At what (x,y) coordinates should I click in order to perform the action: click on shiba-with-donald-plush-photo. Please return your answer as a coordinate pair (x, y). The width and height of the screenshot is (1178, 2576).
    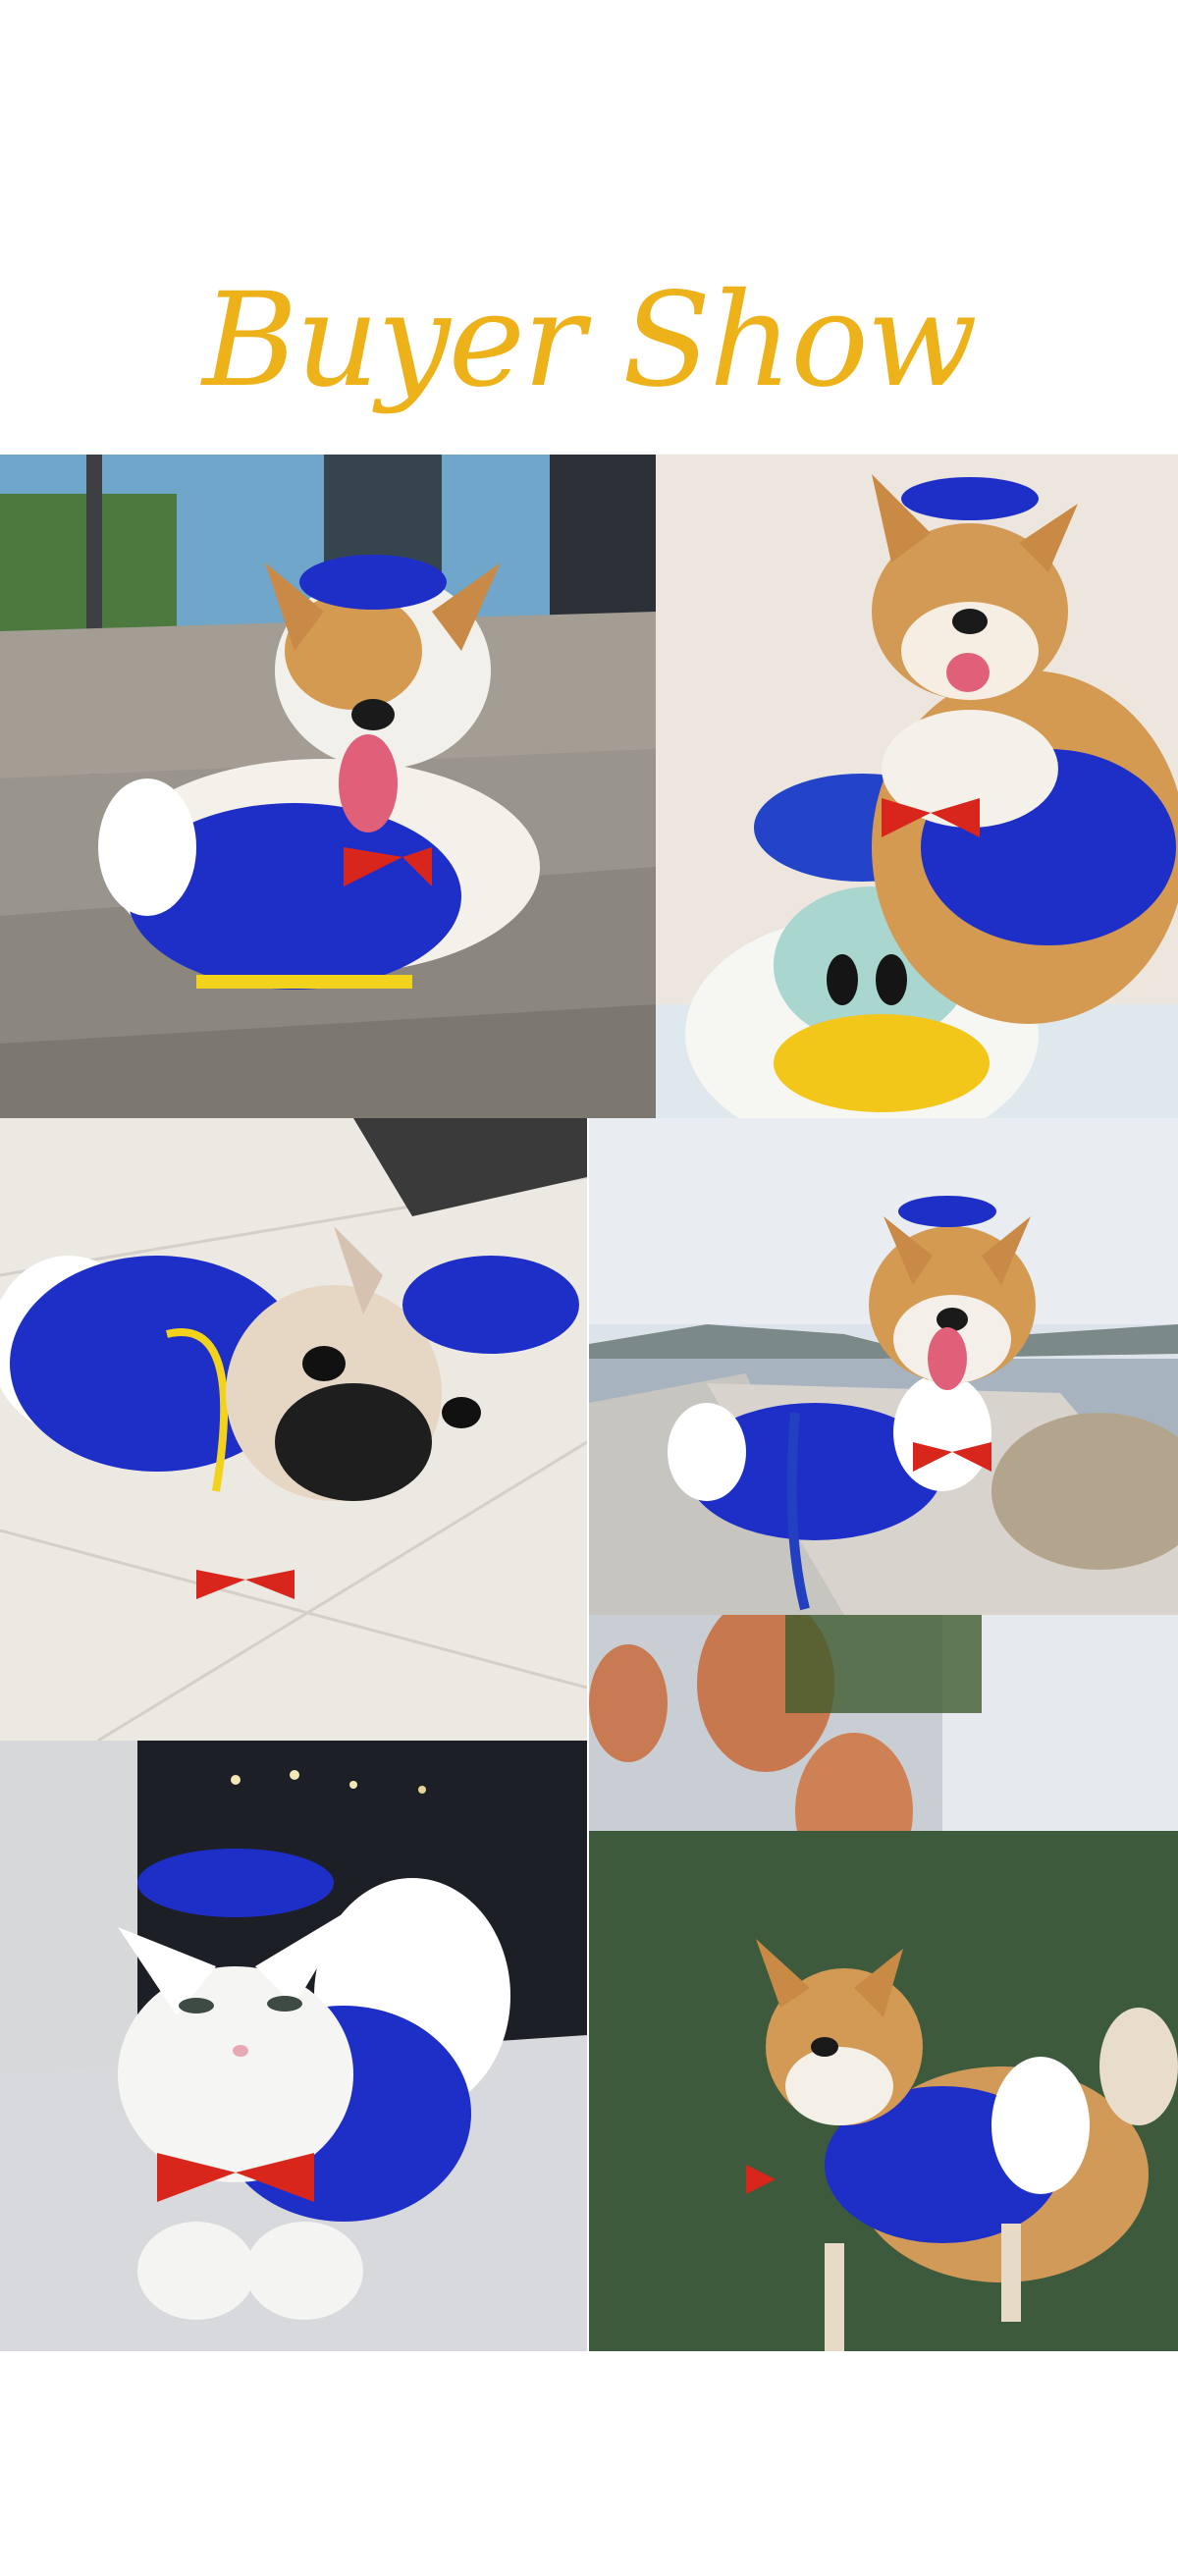
    Looking at the image, I should click on (917, 786).